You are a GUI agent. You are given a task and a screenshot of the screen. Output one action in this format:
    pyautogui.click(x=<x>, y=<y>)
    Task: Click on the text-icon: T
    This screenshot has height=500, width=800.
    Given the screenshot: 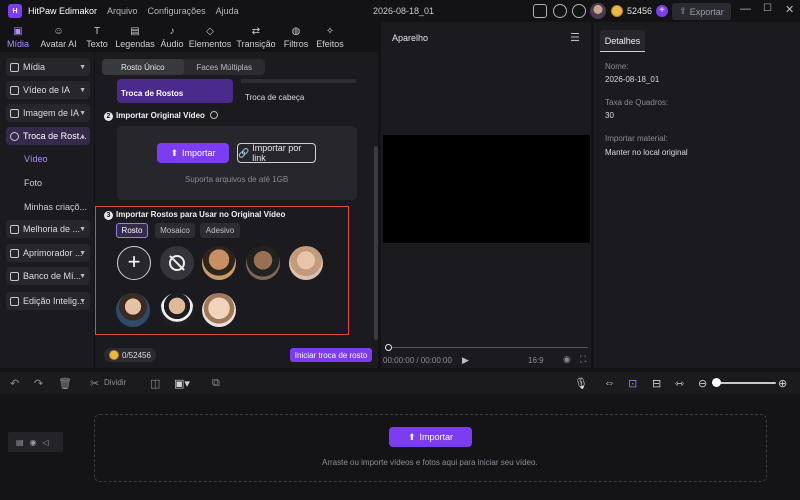 What is the action you would take?
    pyautogui.click(x=97, y=31)
    